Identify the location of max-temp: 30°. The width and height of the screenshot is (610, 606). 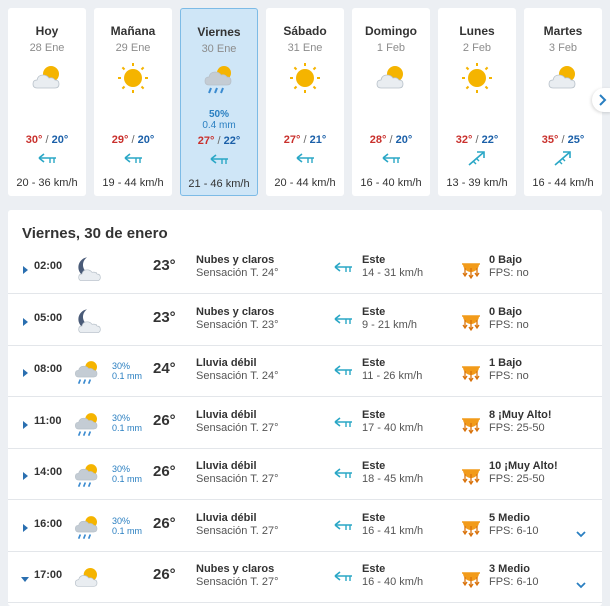
(34, 140).